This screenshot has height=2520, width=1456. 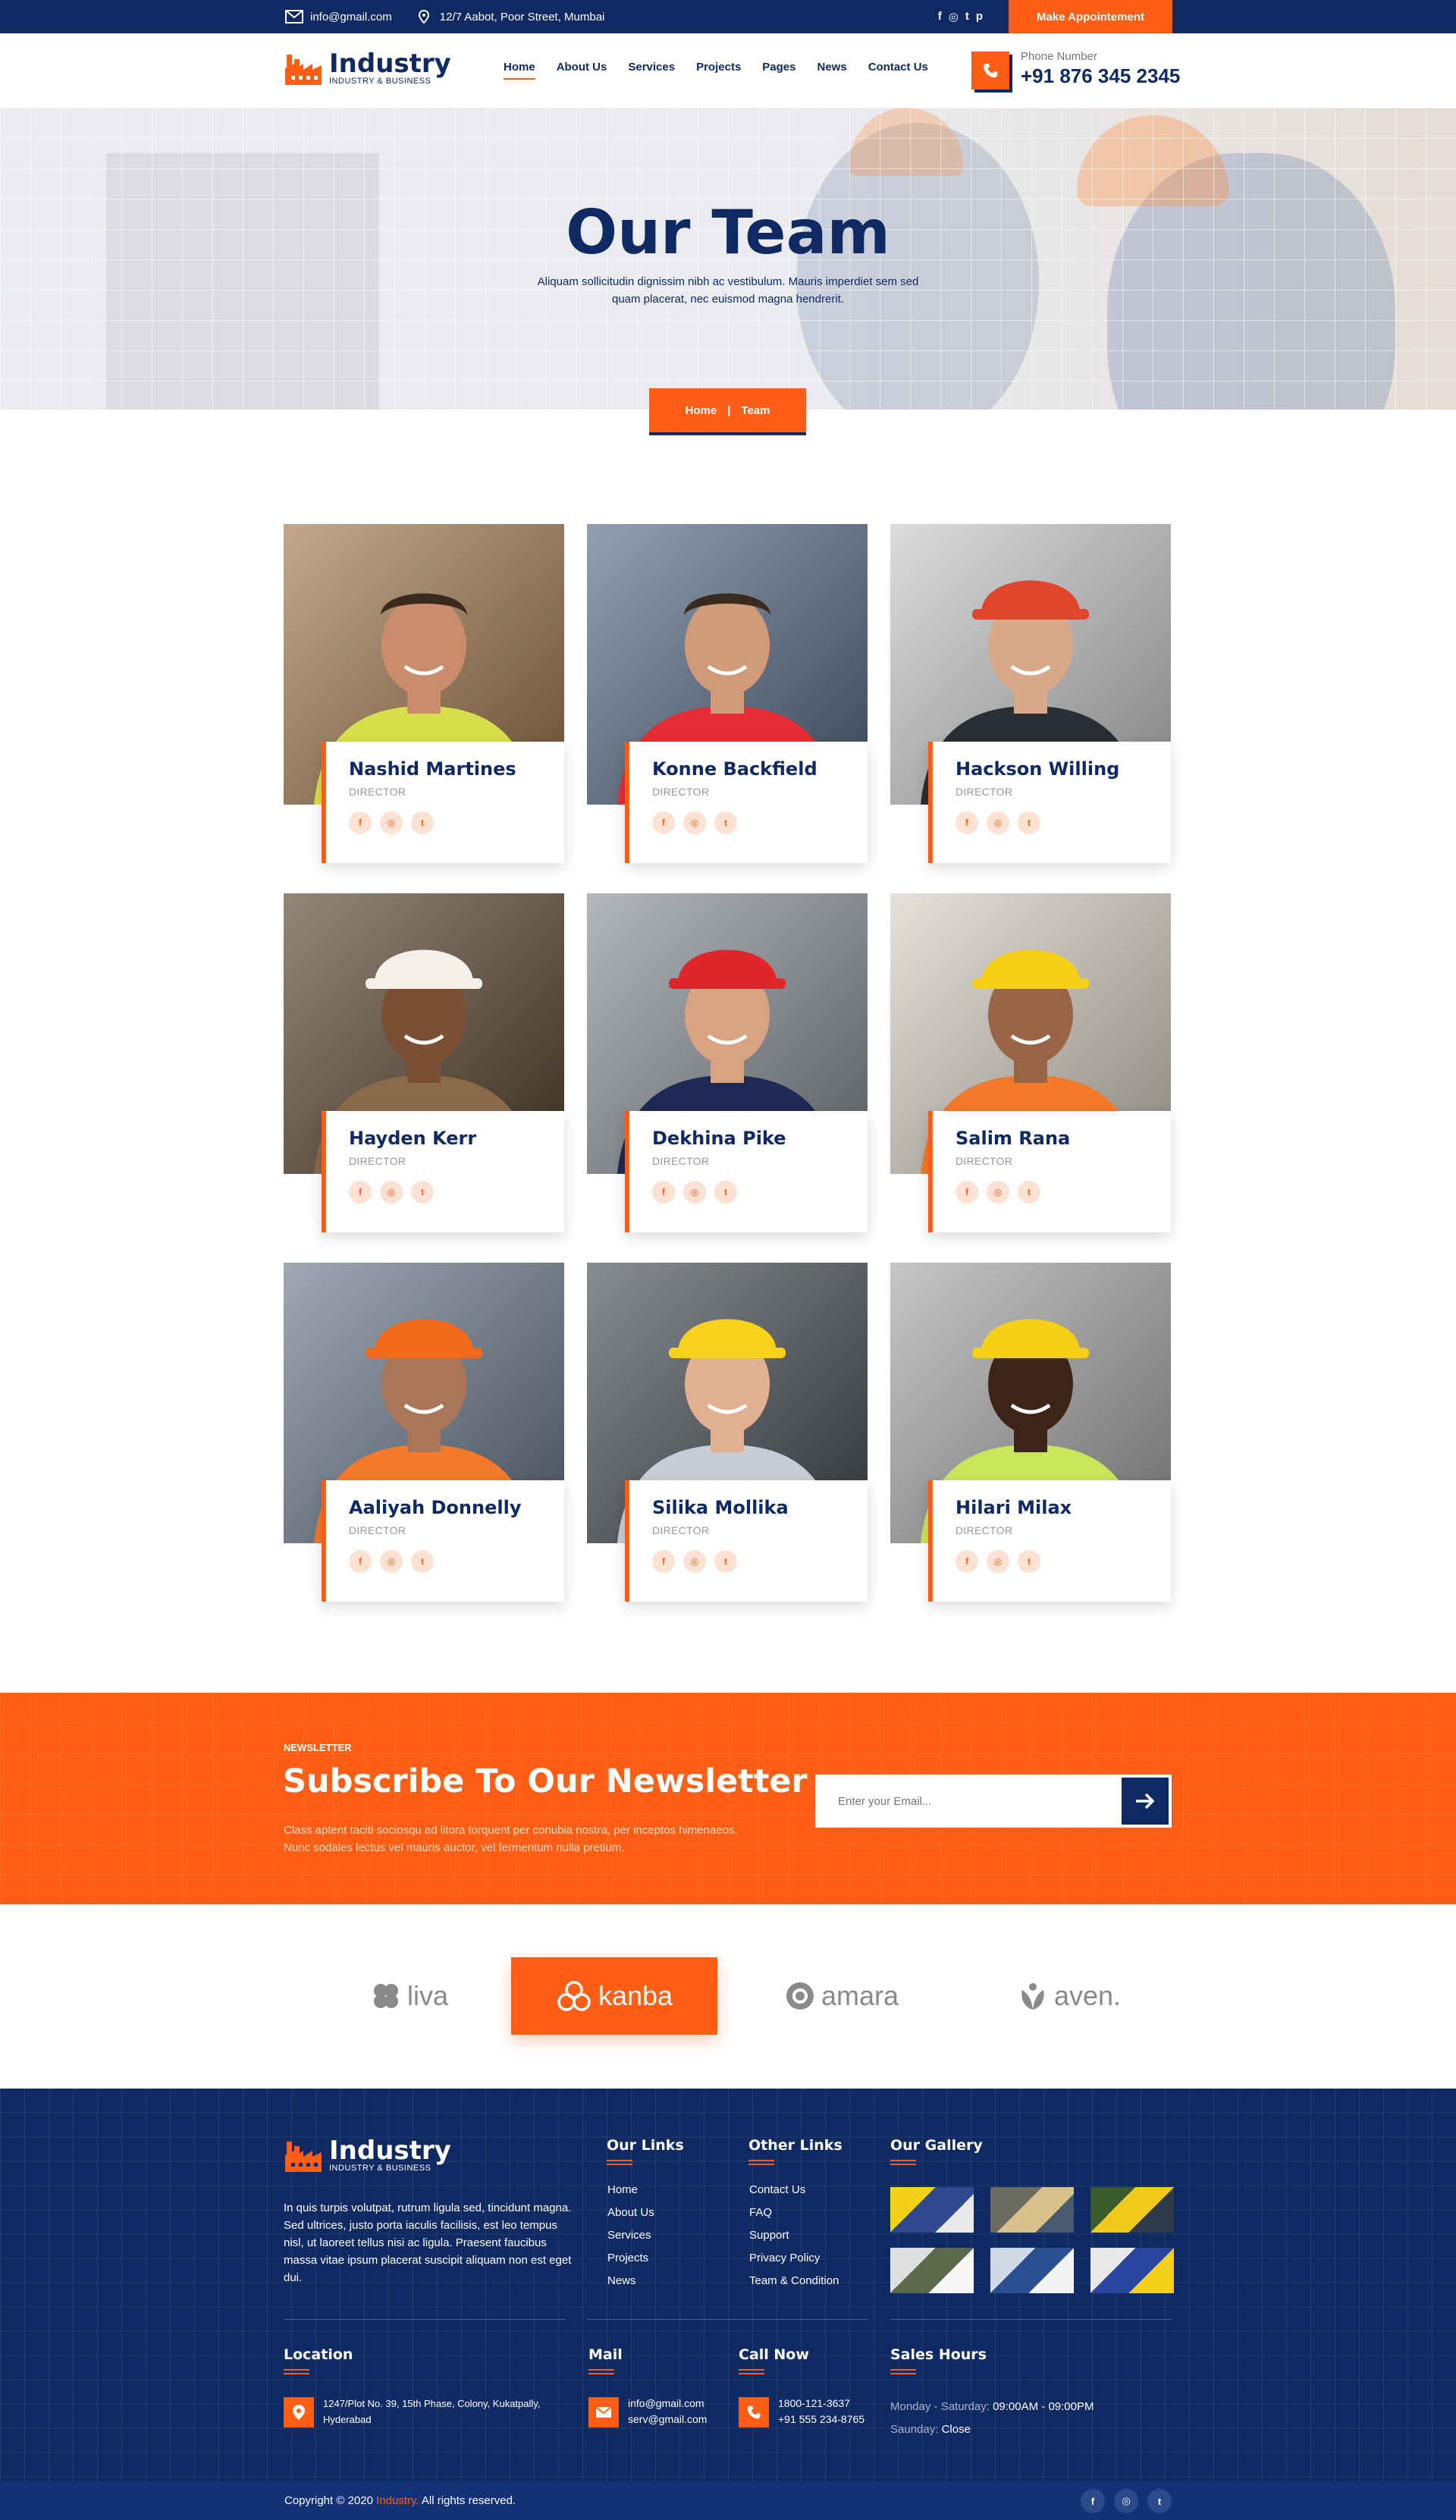 I want to click on team-member-card: Salim Rana DIRECTOR f ◎ t, so click(x=1030, y=1062).